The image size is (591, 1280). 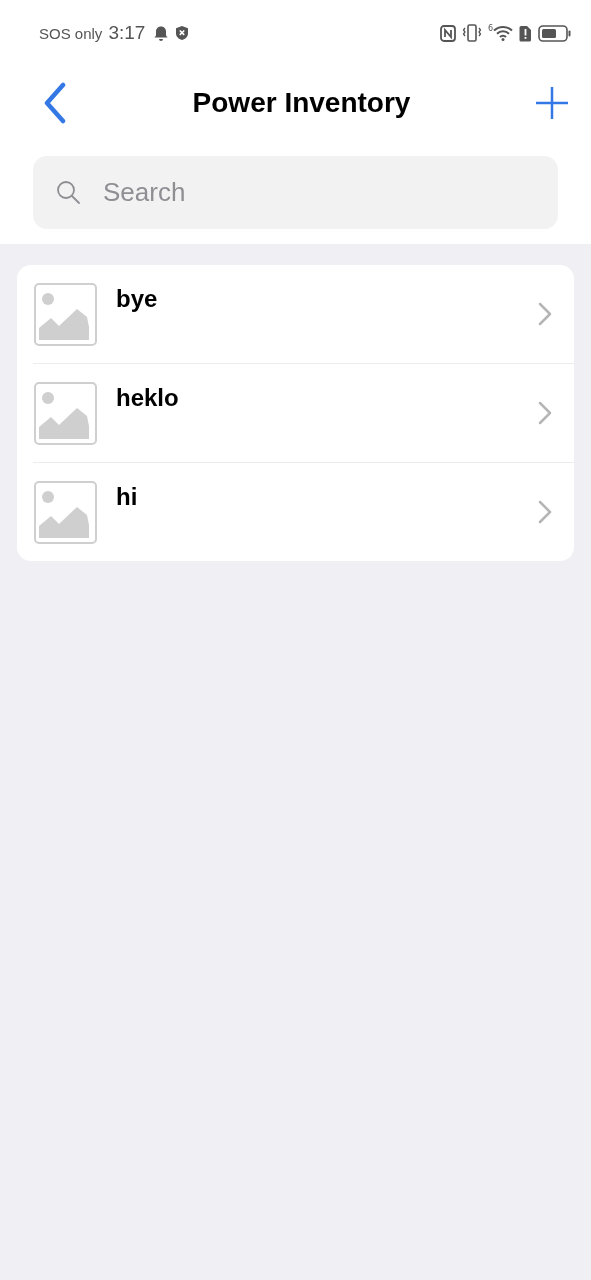 I want to click on carrier-text: SOS only, so click(x=71, y=33).